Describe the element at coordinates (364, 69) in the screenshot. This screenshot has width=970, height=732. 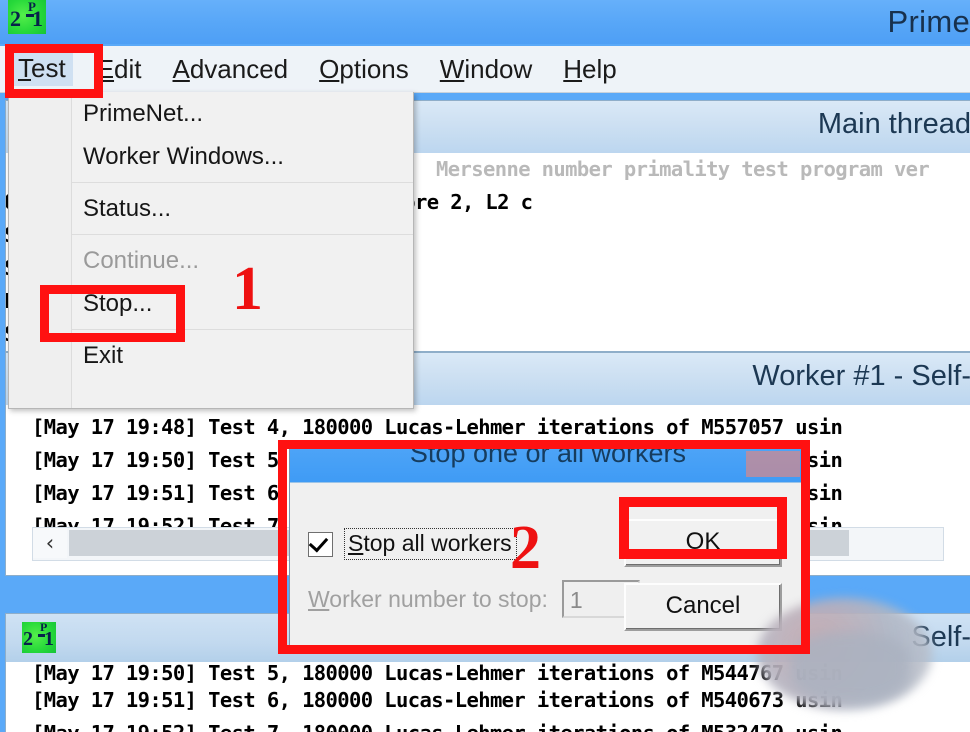
I see `menu-options: Options` at that location.